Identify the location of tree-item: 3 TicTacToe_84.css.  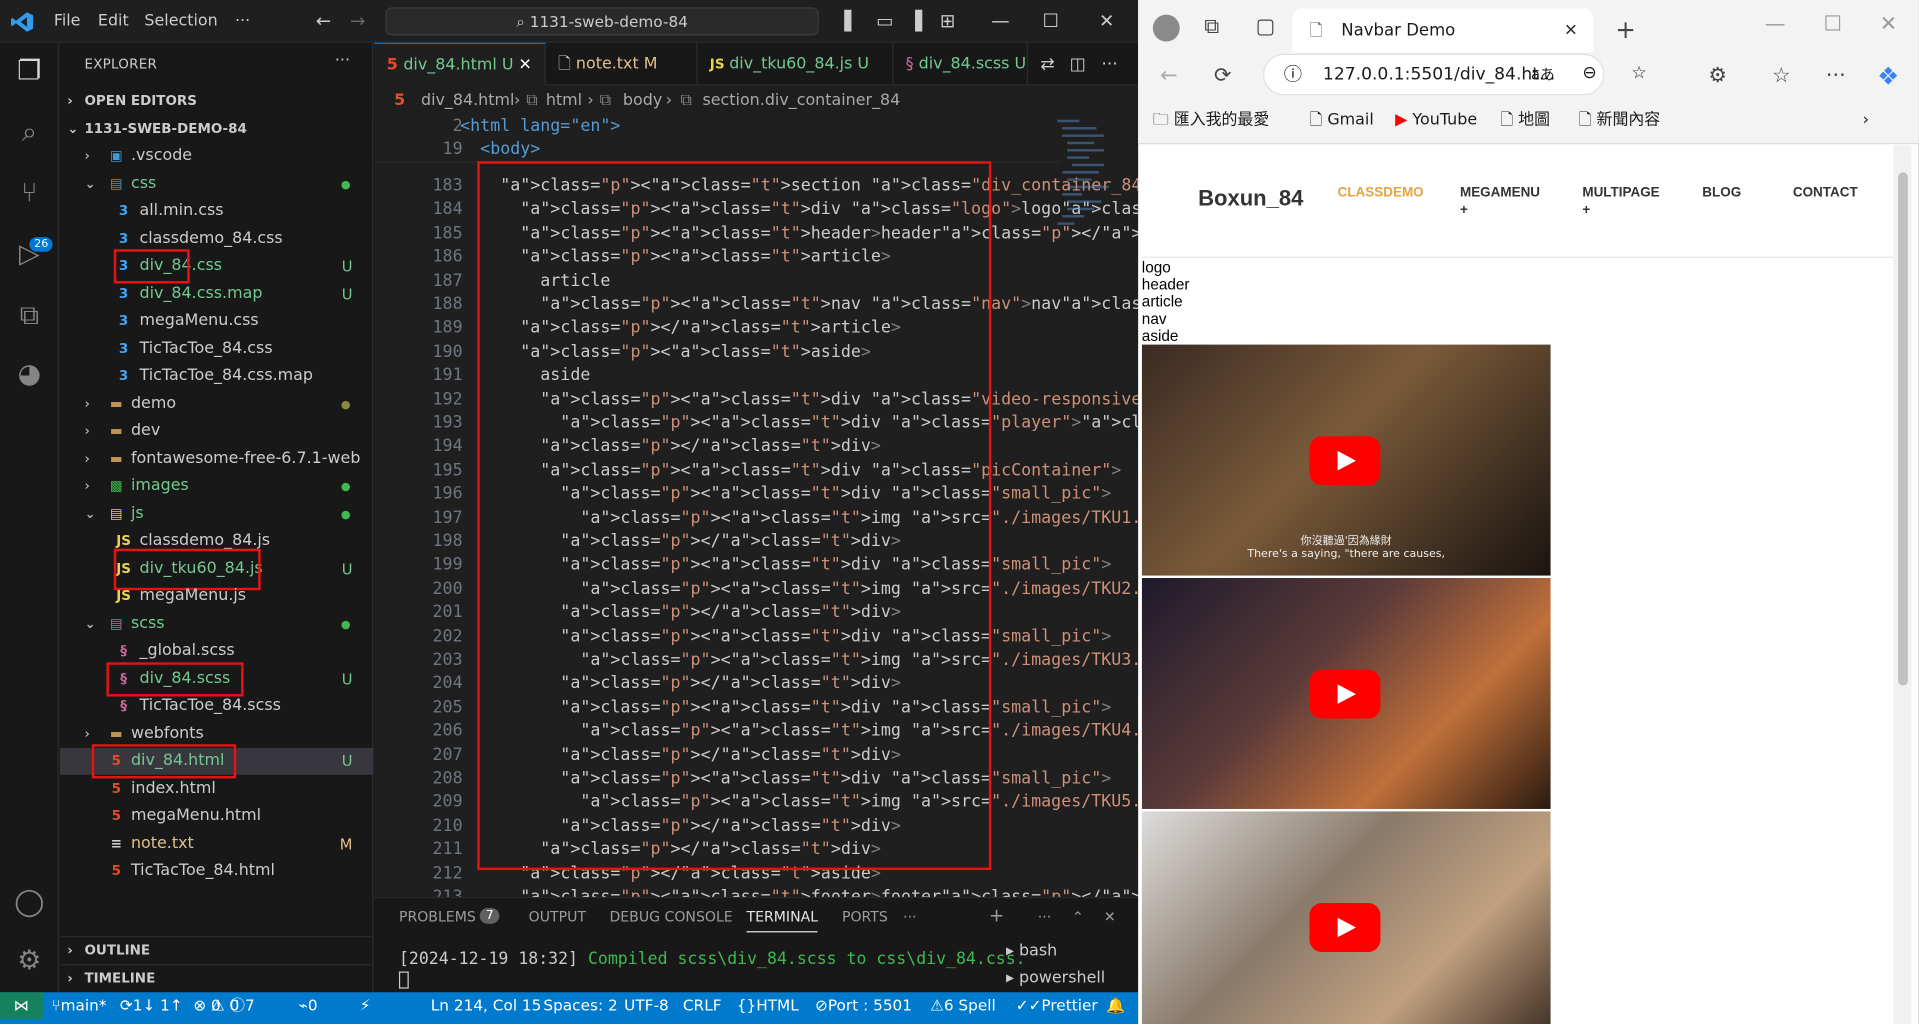
(216, 348).